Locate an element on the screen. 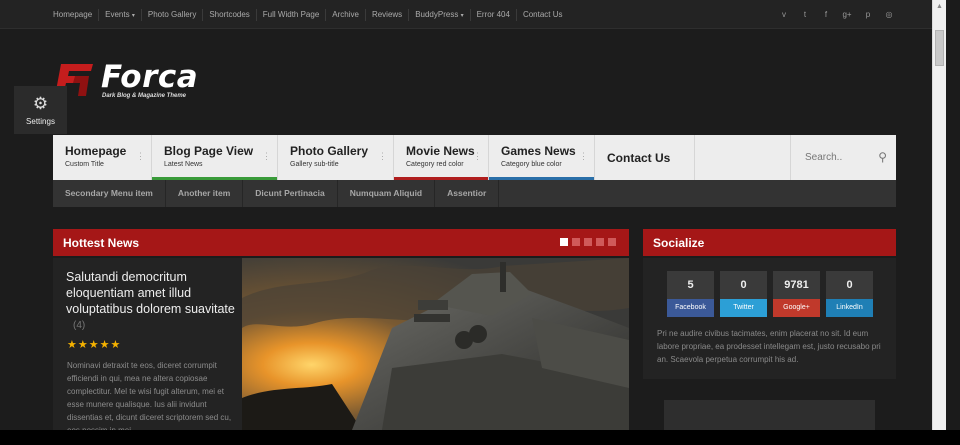  topnav-buddypress-label: BuddyPress is located at coordinates (437, 14).